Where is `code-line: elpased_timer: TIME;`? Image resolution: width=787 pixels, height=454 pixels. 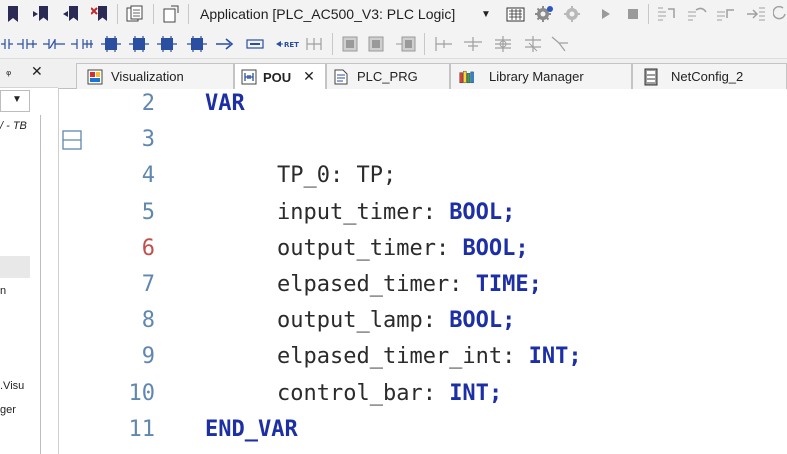 code-line: elpased_timer: TIME; is located at coordinates (409, 285).